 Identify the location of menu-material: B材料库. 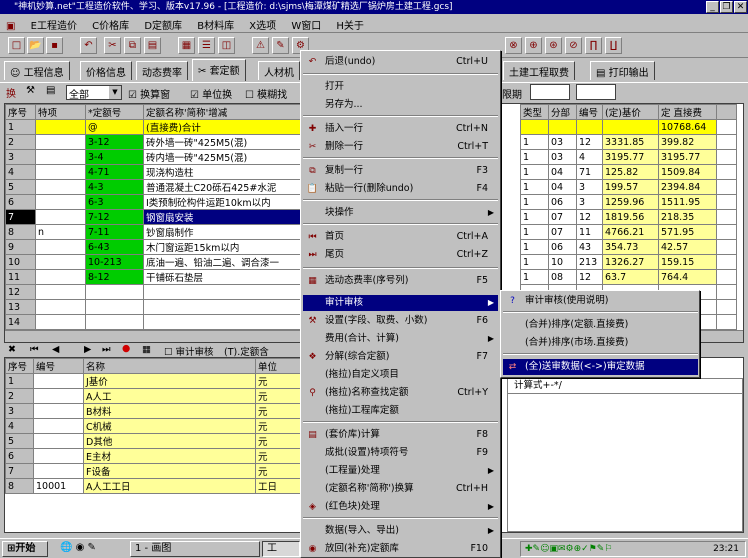
(215, 24).